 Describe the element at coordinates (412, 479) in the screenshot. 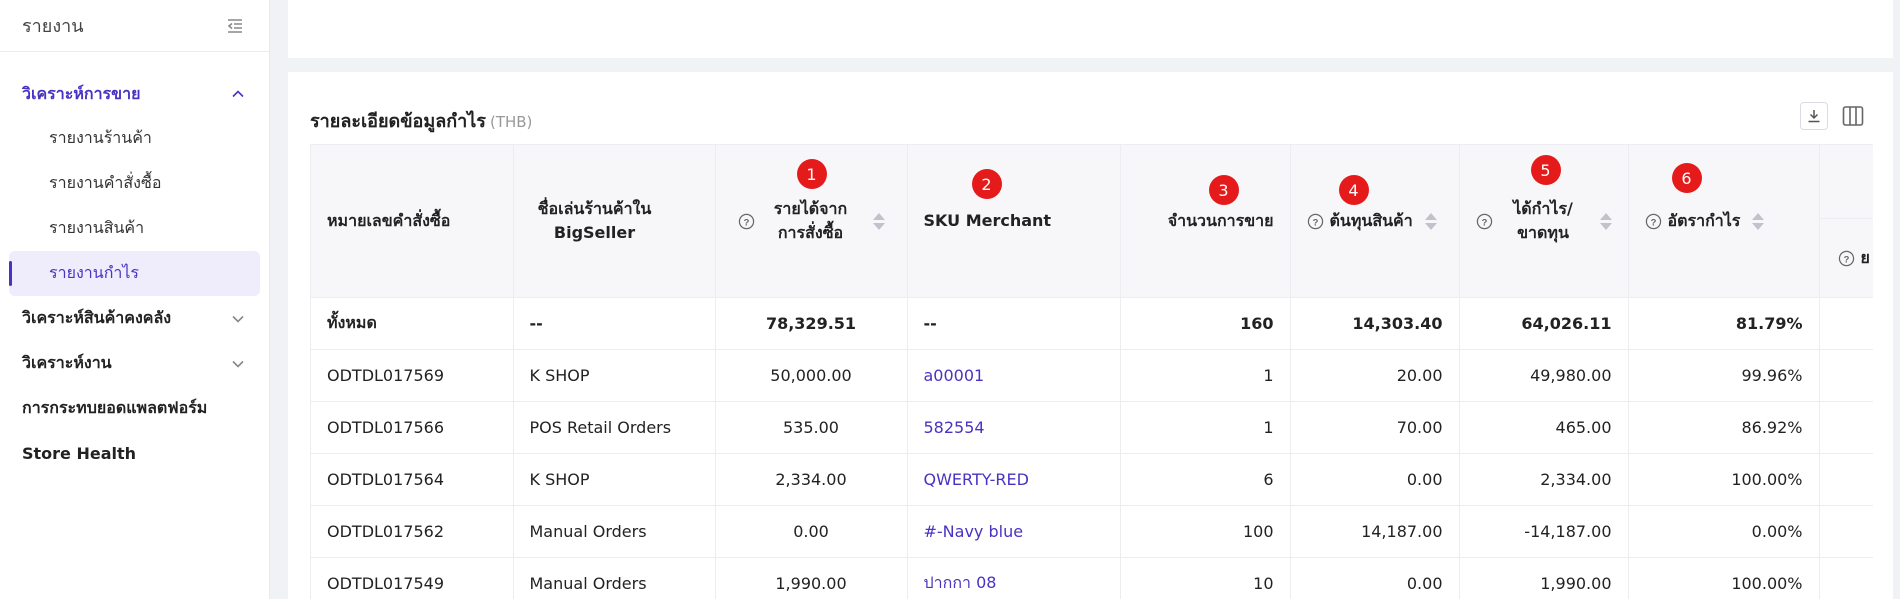

I see `order-no: ODTDL017564` at that location.